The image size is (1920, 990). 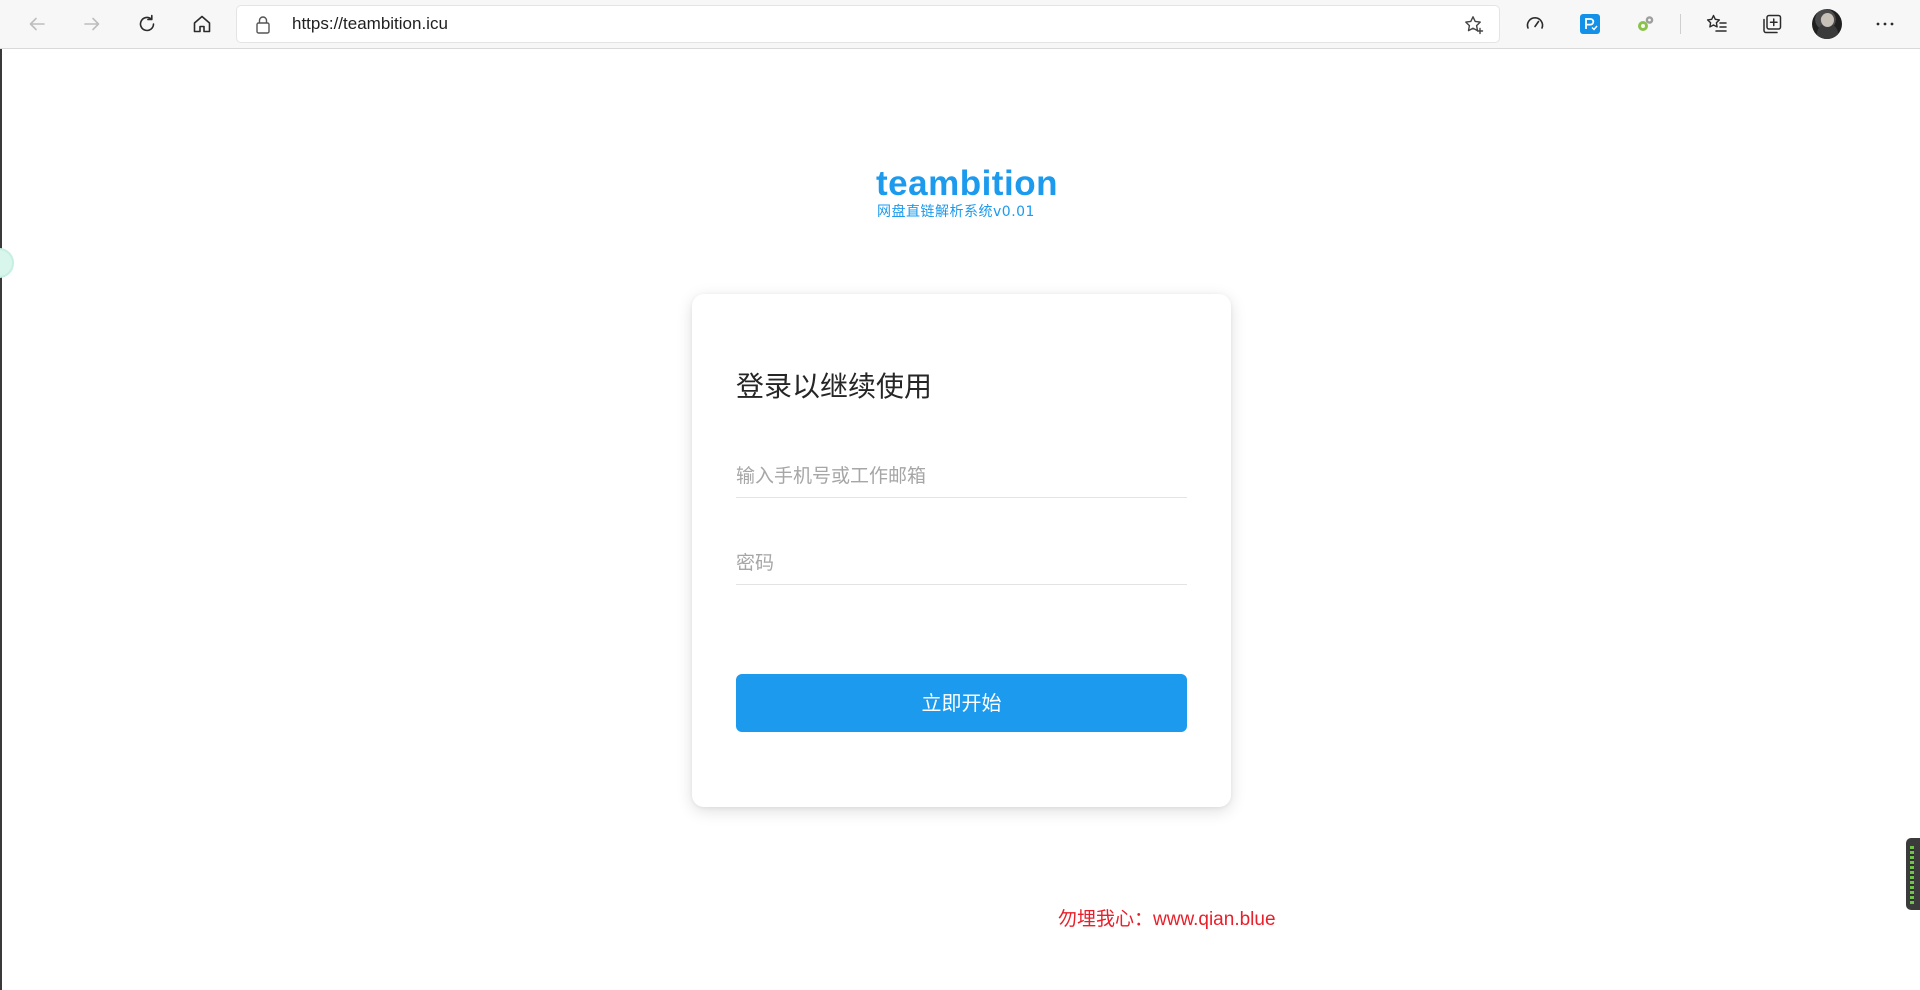 What do you see at coordinates (961, 476) in the screenshot?
I see `account-input` at bounding box center [961, 476].